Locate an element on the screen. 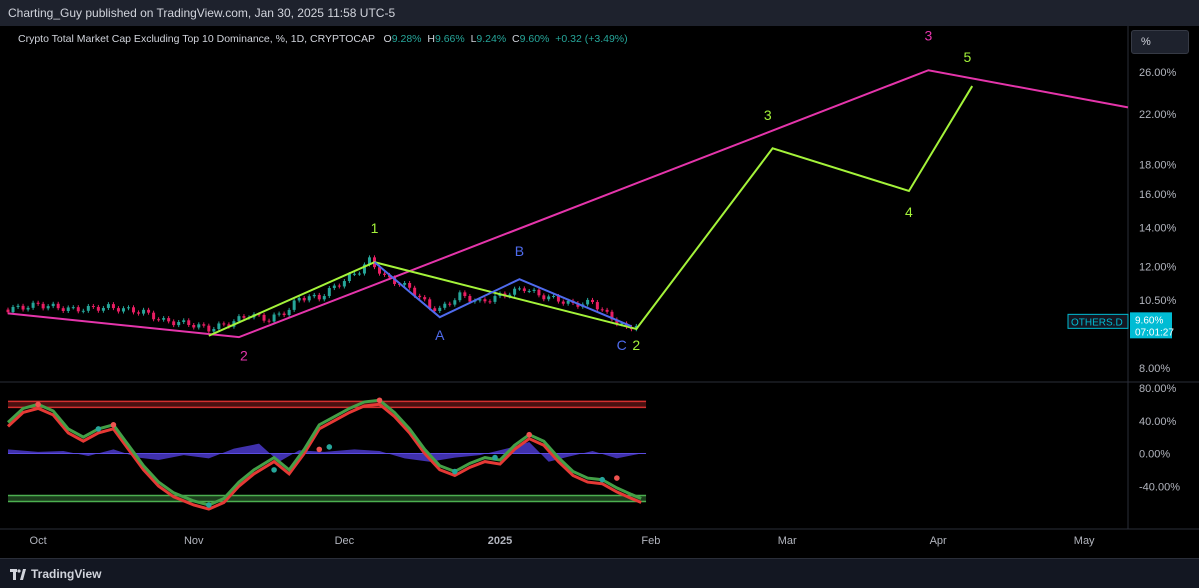 The image size is (1199, 588). time-tick-label: Mar is located at coordinates (787, 541).